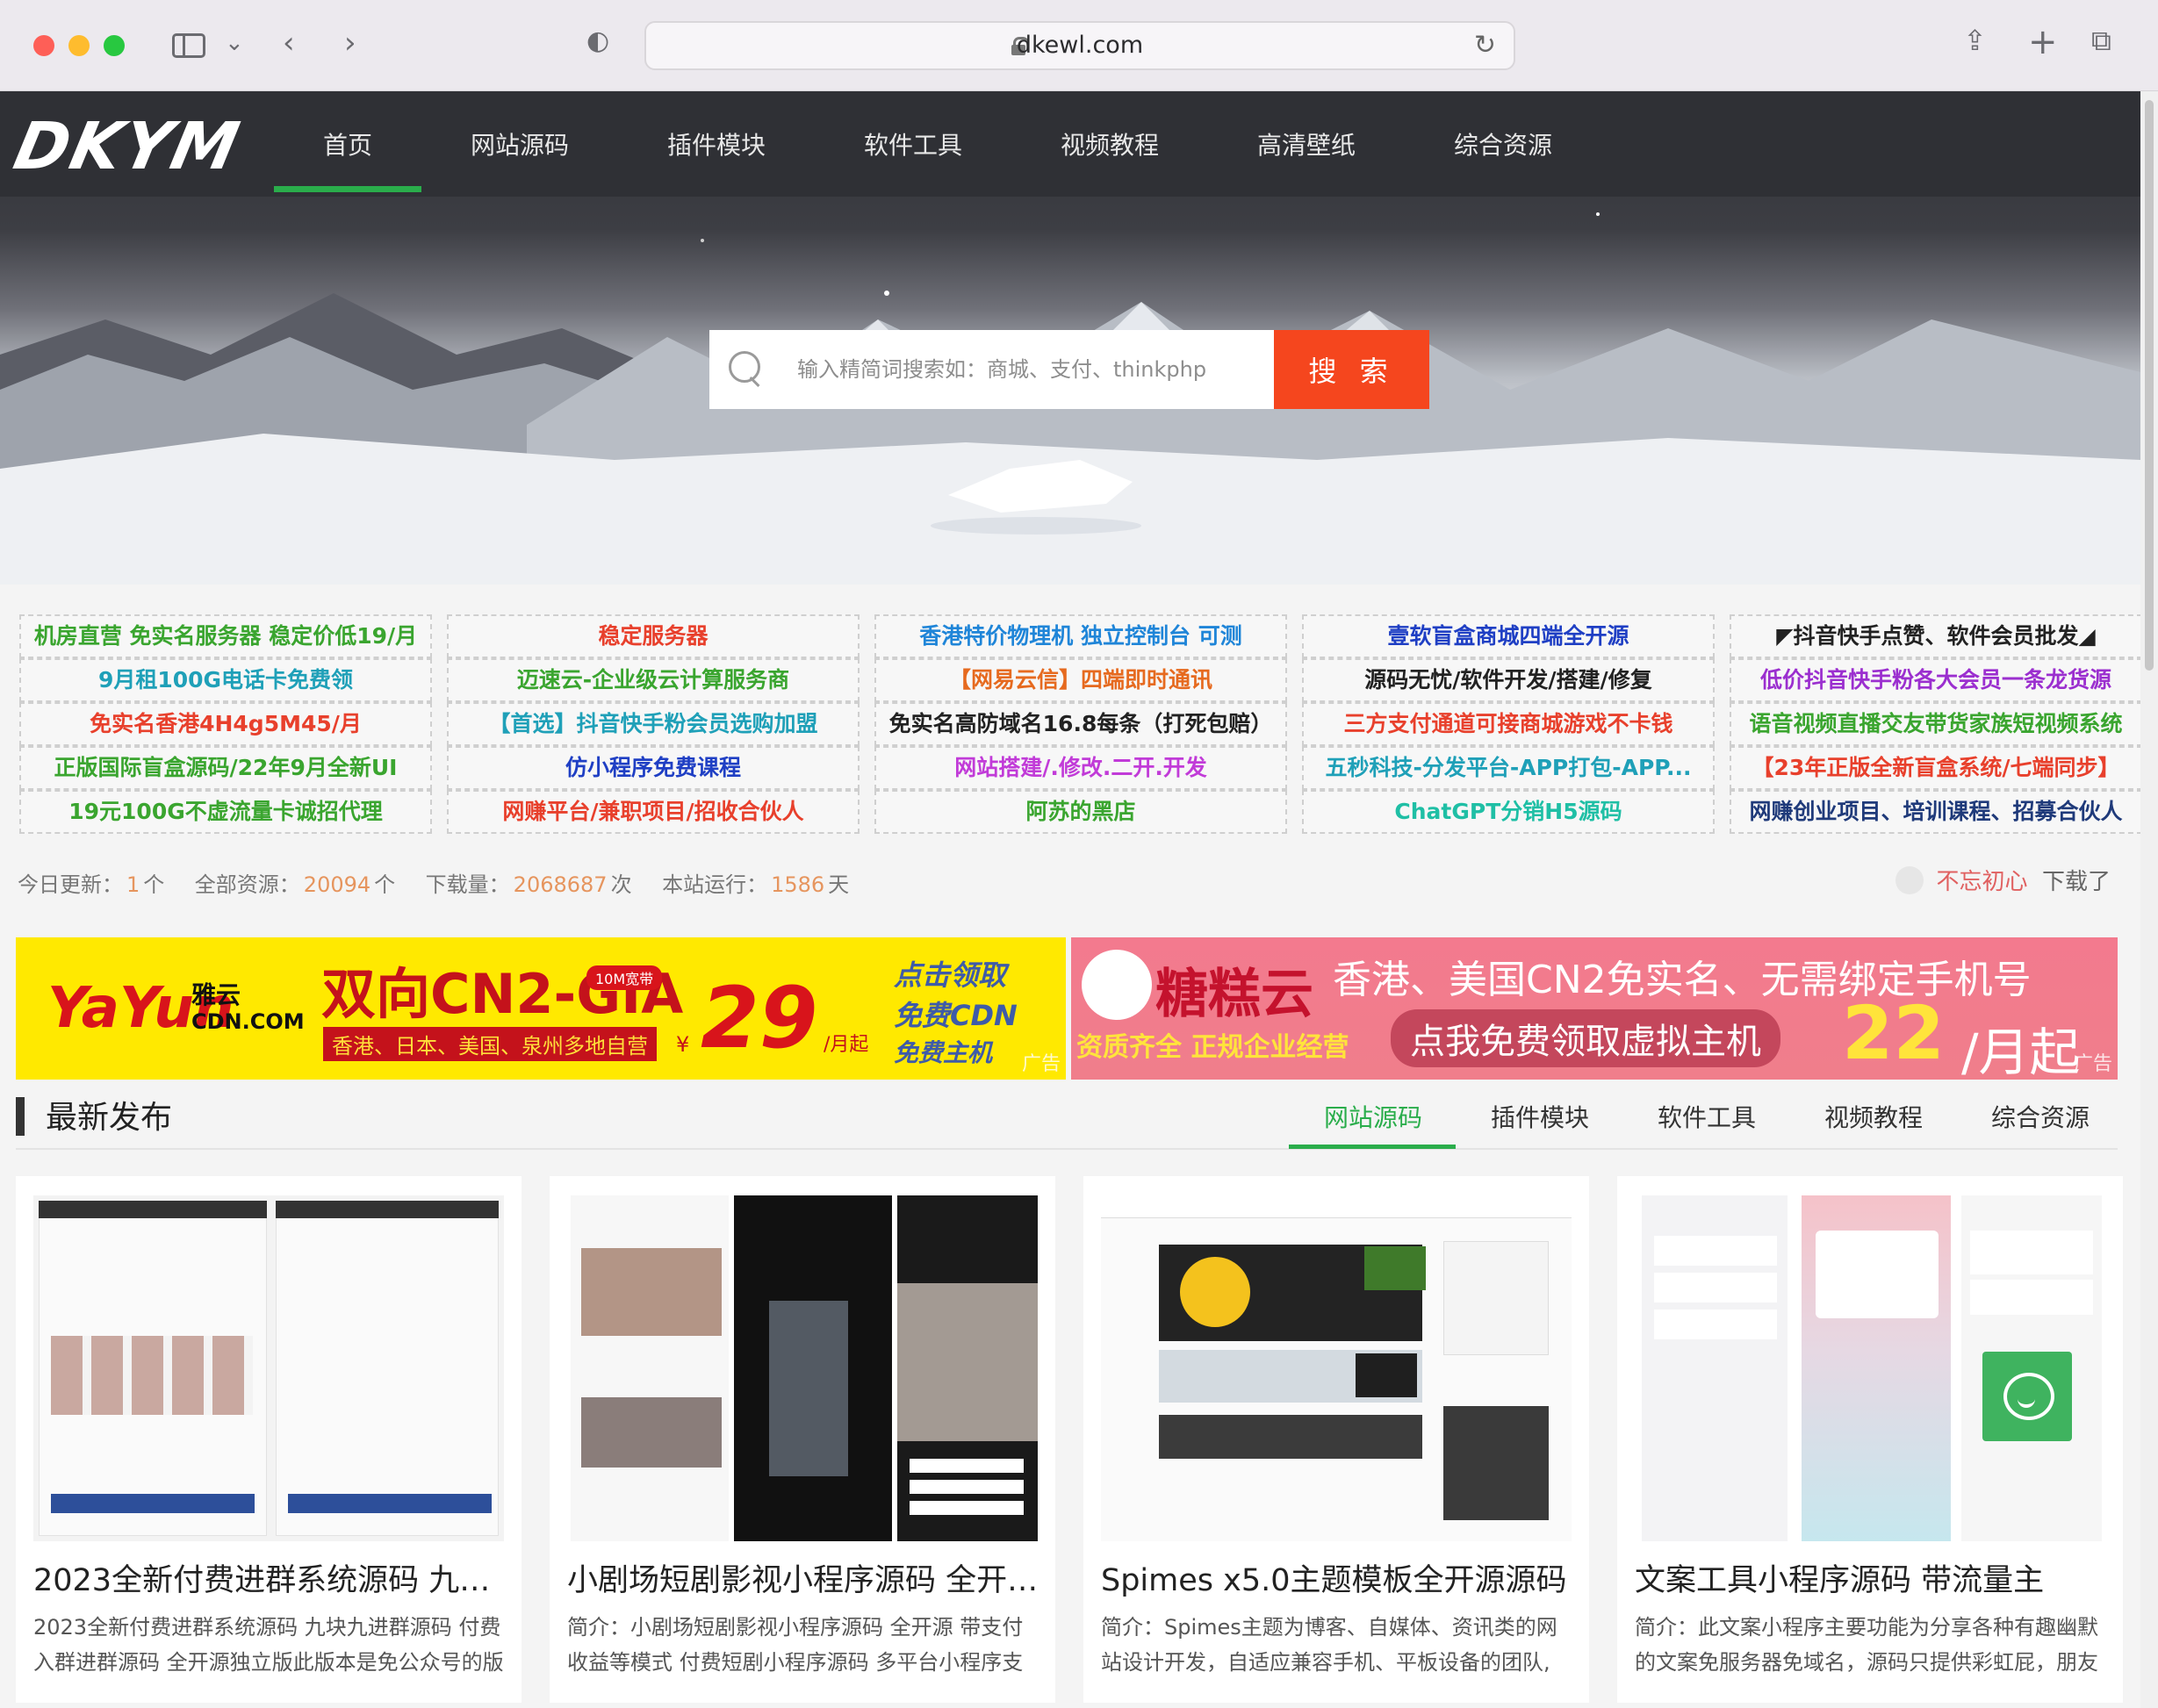  What do you see at coordinates (1080, 812) in the screenshot?
I see `sponsor-link: 阿苏的黑店` at bounding box center [1080, 812].